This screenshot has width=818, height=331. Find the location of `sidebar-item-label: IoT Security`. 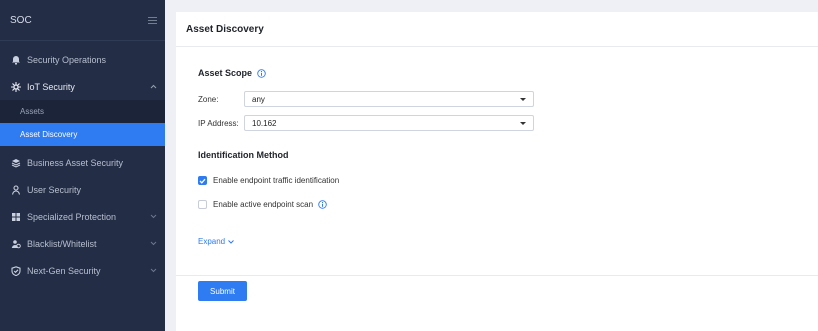

sidebar-item-label: IoT Security is located at coordinates (51, 86).